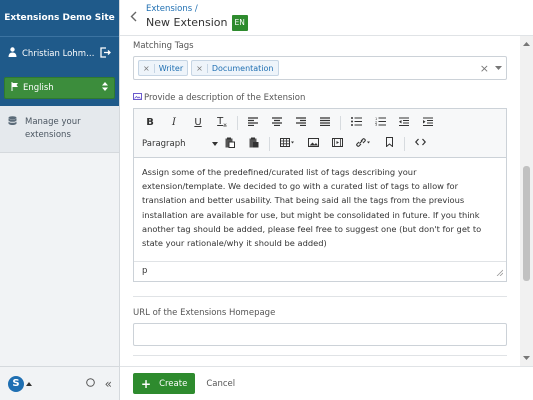  Describe the element at coordinates (173, 383) in the screenshot. I see `create-label: Create` at that location.